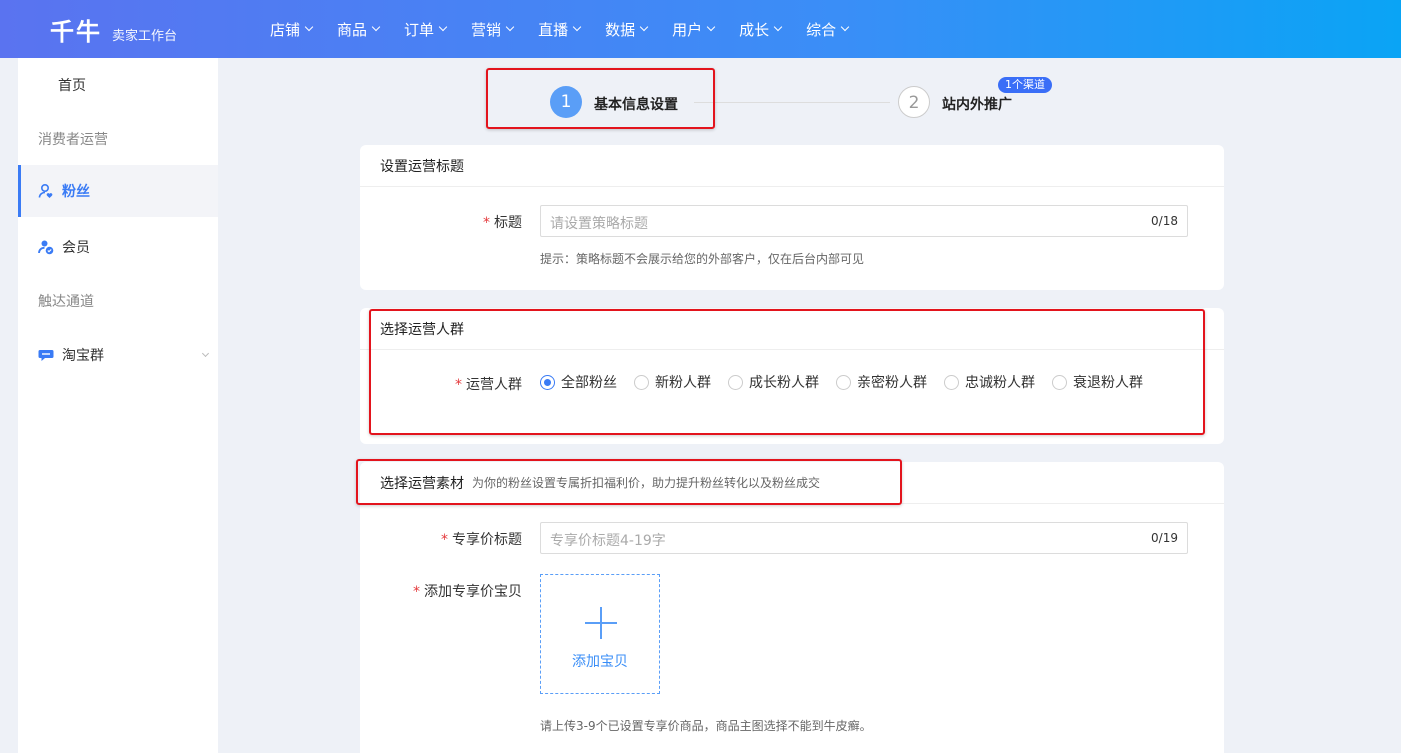 The width and height of the screenshot is (1401, 753). What do you see at coordinates (1164, 221) in the screenshot?
I see `char-counter: 0/18` at bounding box center [1164, 221].